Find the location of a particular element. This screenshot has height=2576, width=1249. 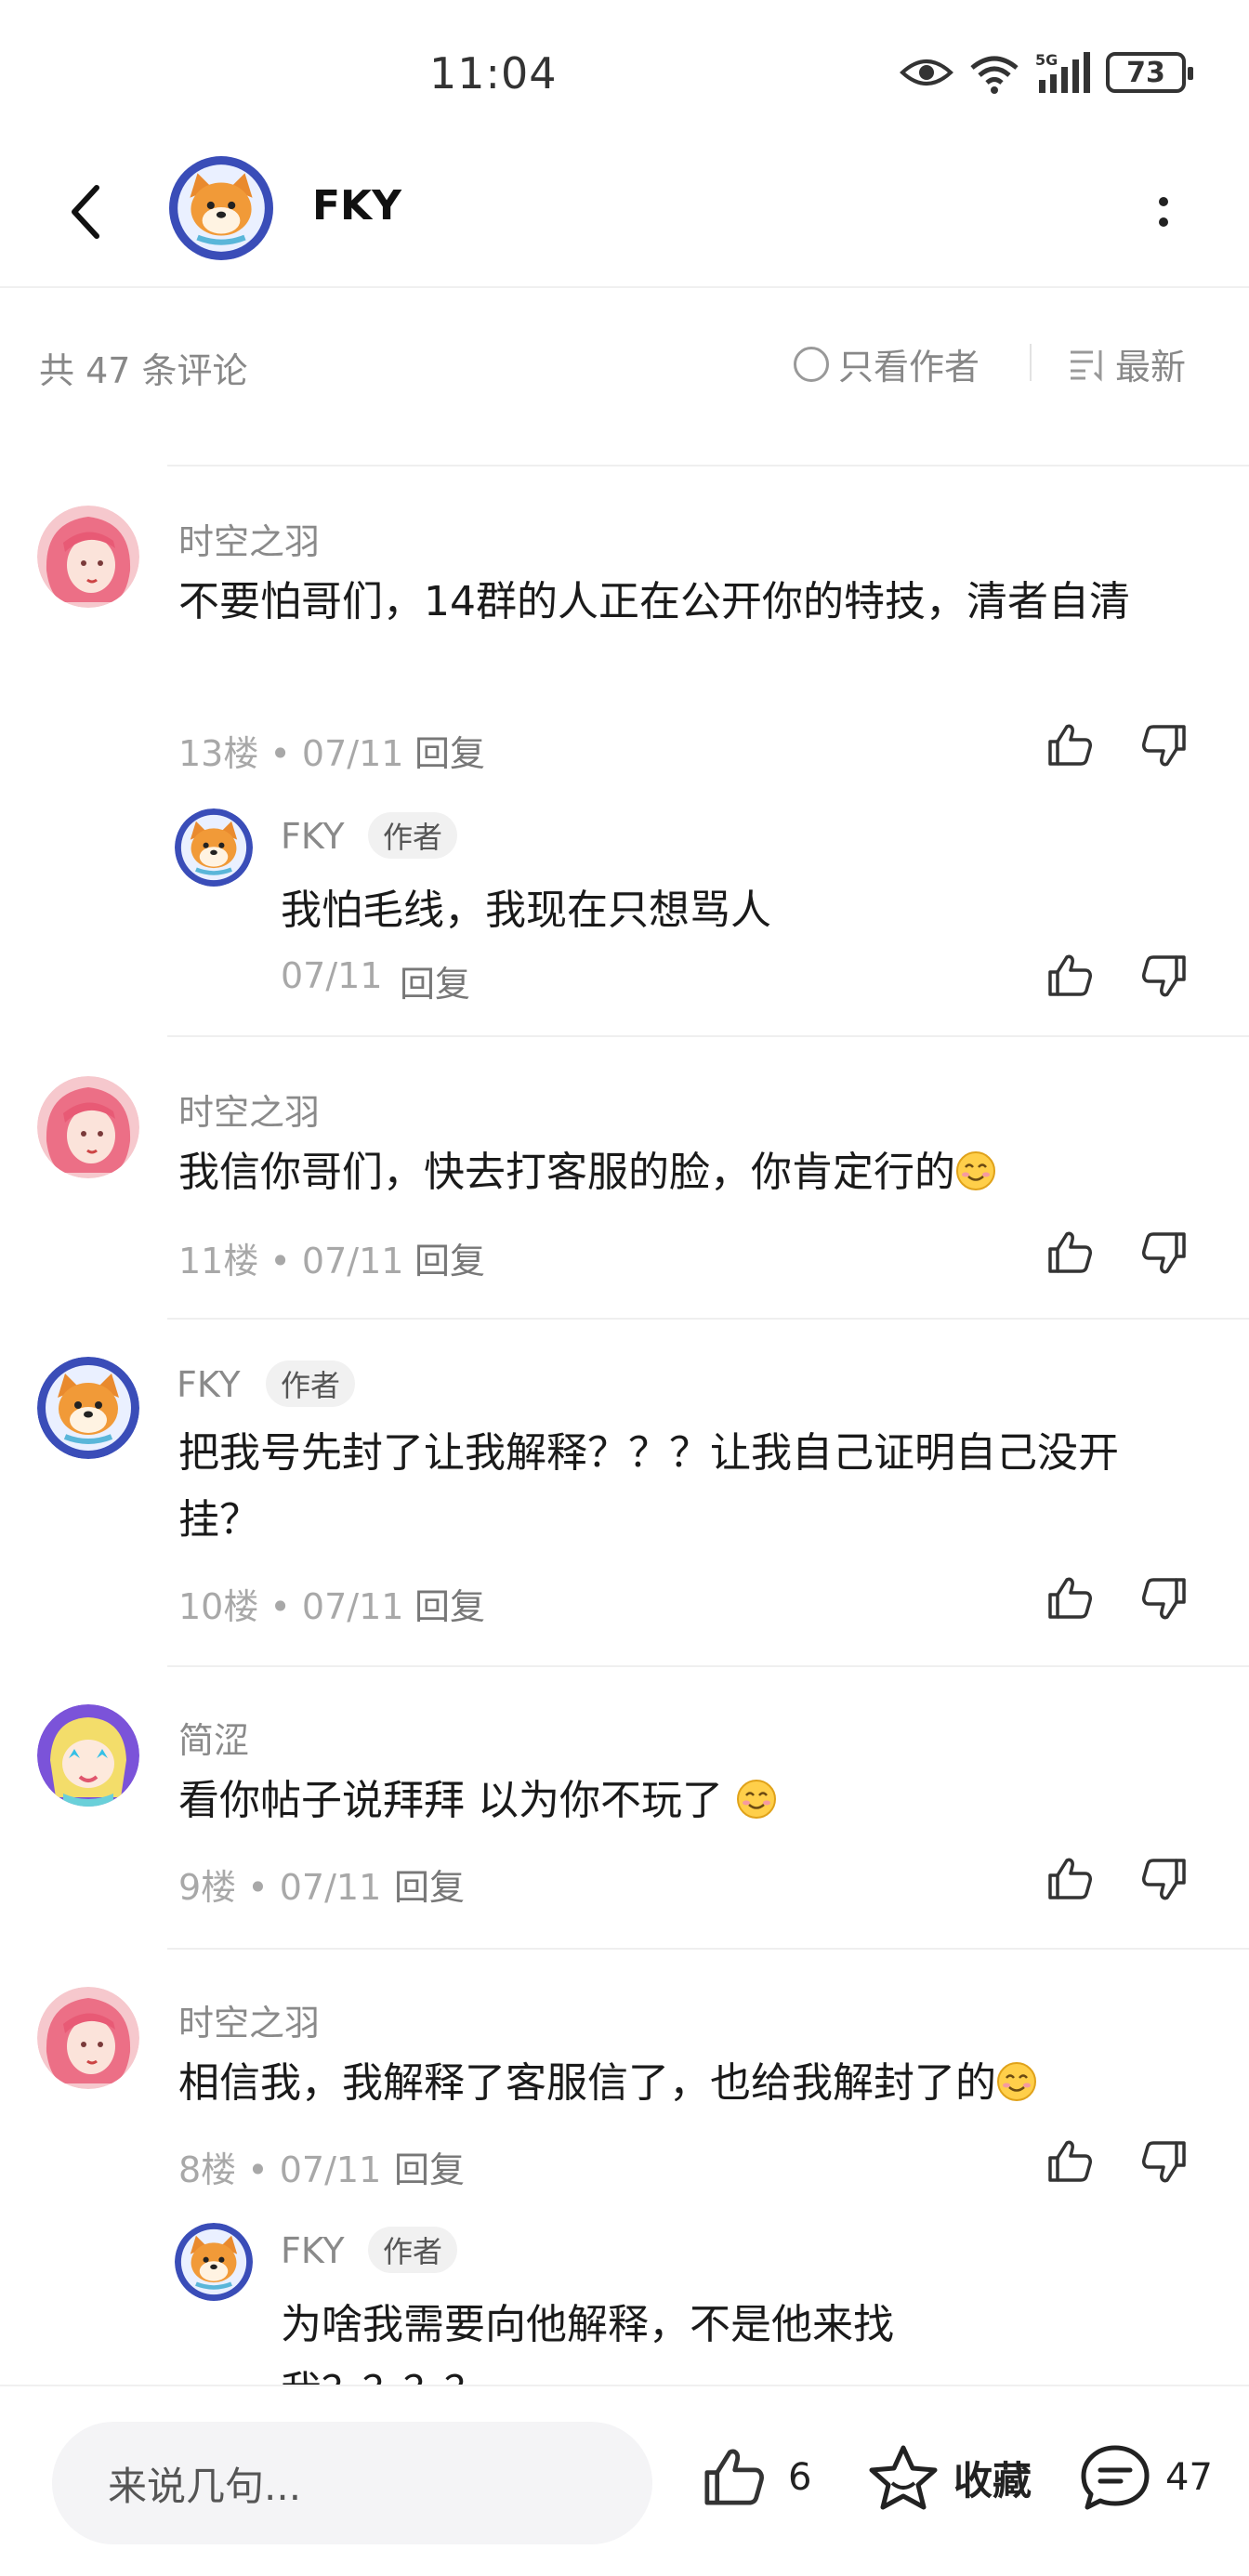

only-author-label: 只看作者 is located at coordinates (909, 367).